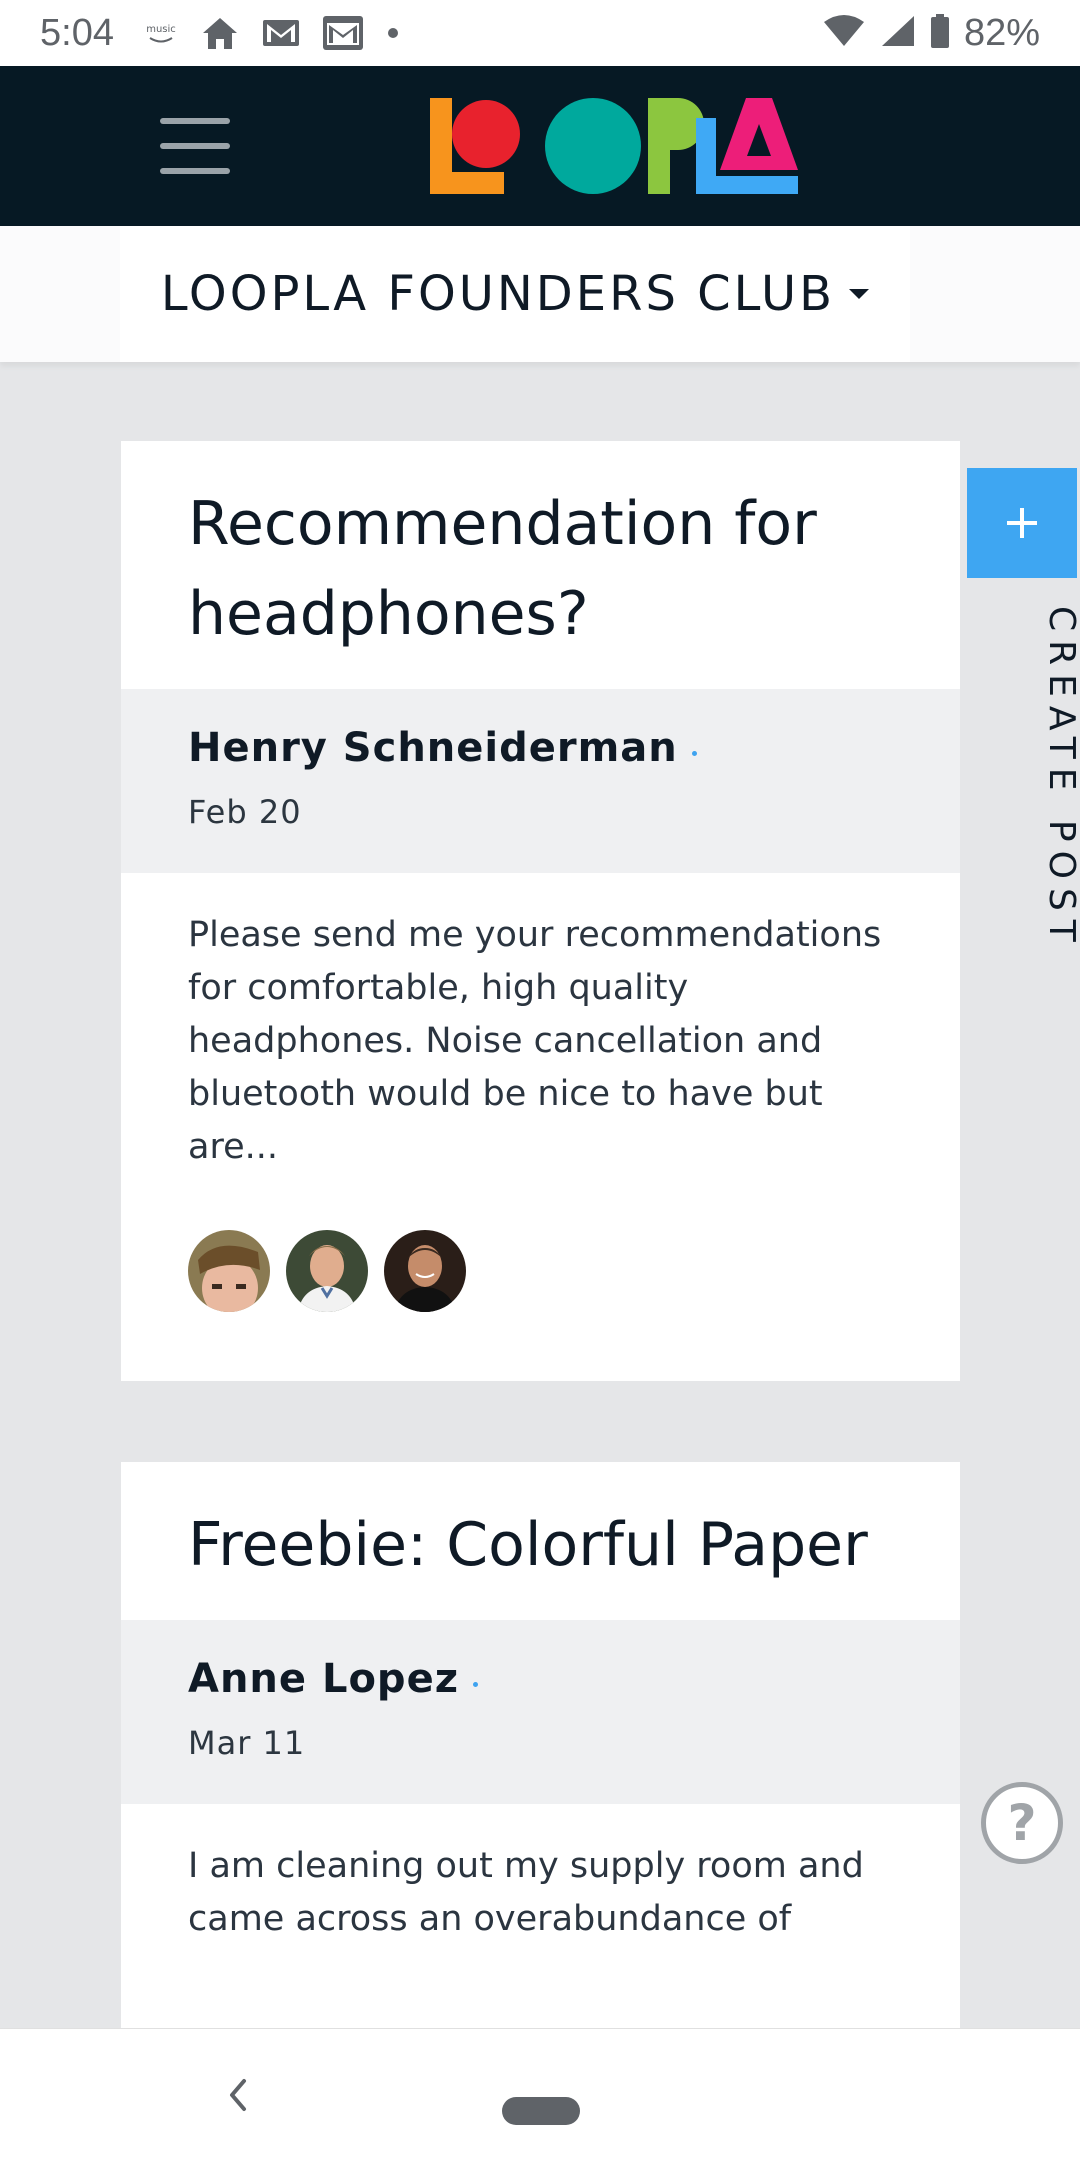  Describe the element at coordinates (540, 33) in the screenshot. I see `status-bar: 5:04 music 82%` at that location.